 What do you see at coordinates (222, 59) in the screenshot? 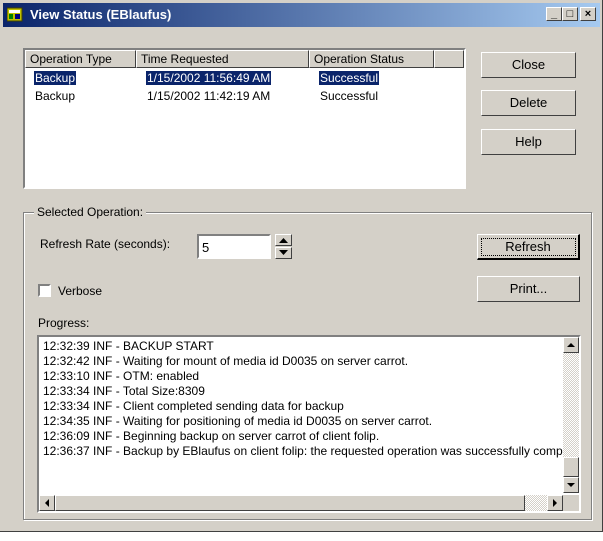
I see `column-header-time-requested: Time Requested` at bounding box center [222, 59].